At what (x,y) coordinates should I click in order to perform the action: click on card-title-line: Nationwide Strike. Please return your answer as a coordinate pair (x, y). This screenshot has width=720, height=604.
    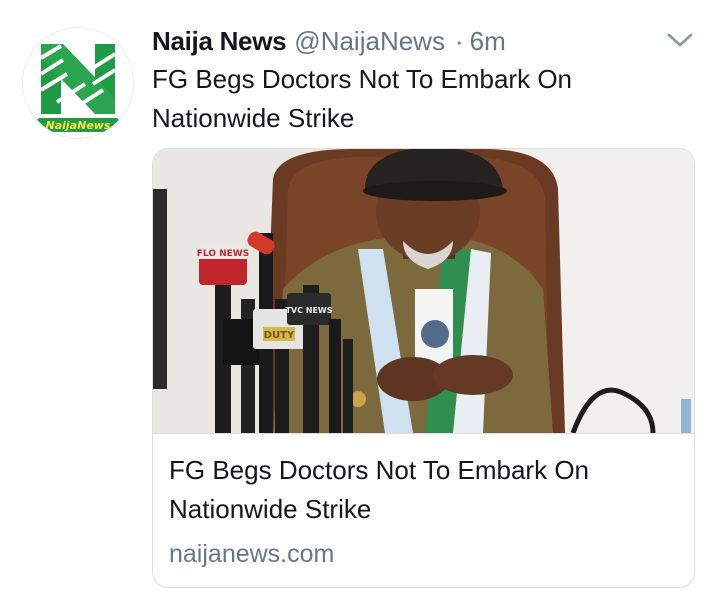
    Looking at the image, I should click on (270, 509).